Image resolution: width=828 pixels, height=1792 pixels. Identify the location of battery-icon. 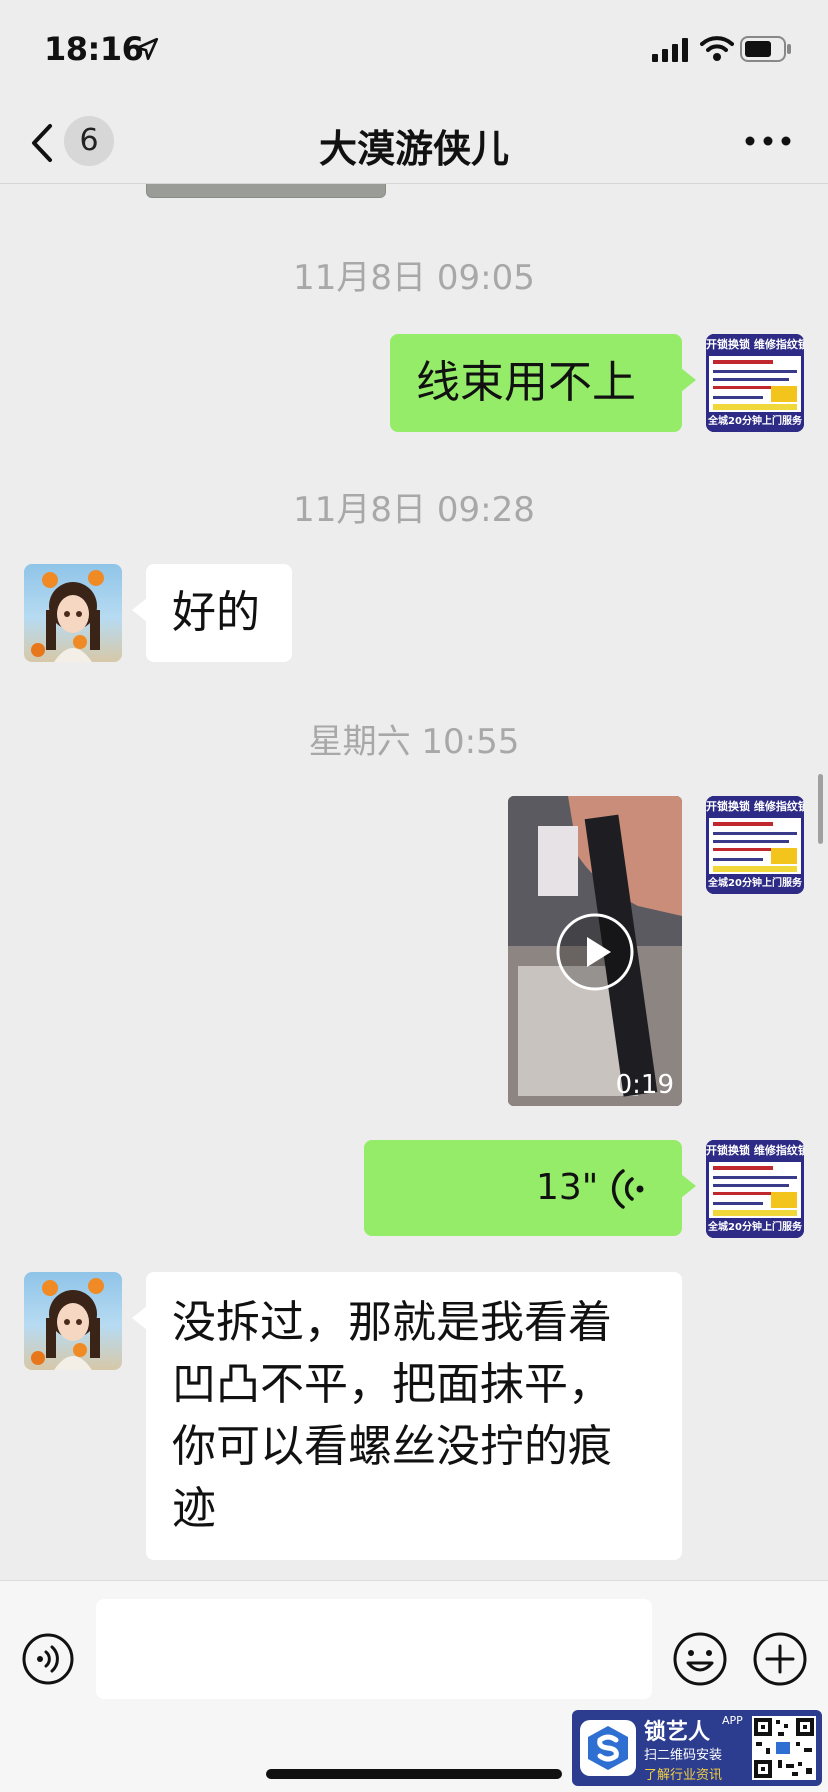
(765, 49).